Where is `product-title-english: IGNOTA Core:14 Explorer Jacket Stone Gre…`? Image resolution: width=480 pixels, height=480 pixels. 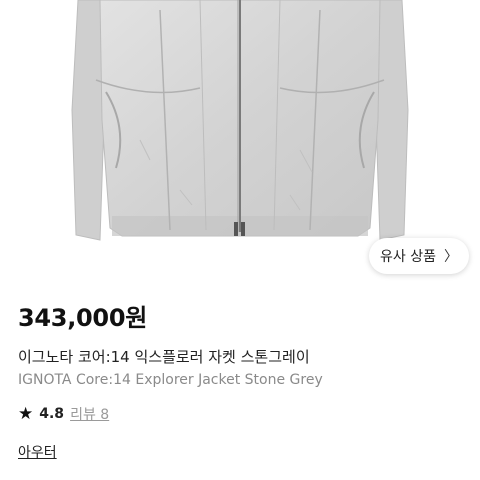
product-title-english: IGNOTA Core:14 Explorer Jacket Stone Gre… is located at coordinates (170, 380).